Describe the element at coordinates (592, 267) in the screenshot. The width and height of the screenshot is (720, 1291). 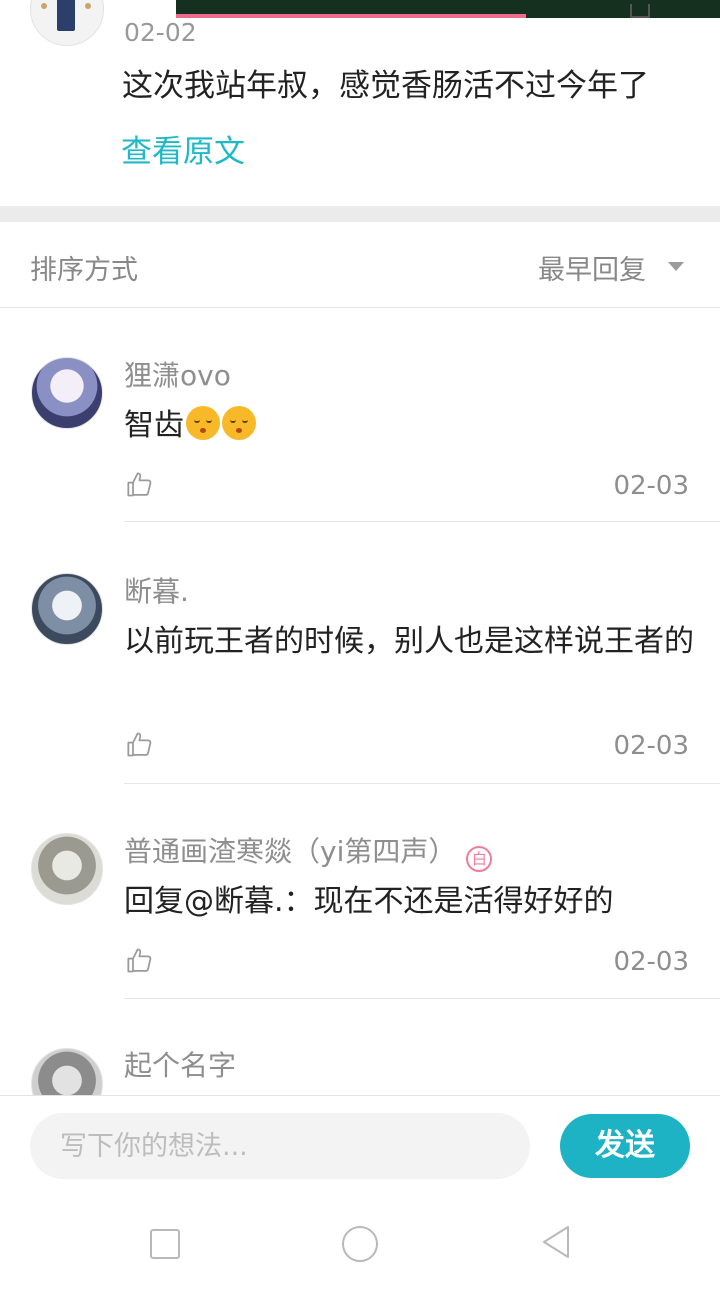
I see `sort-dropdown: 最早回复` at that location.